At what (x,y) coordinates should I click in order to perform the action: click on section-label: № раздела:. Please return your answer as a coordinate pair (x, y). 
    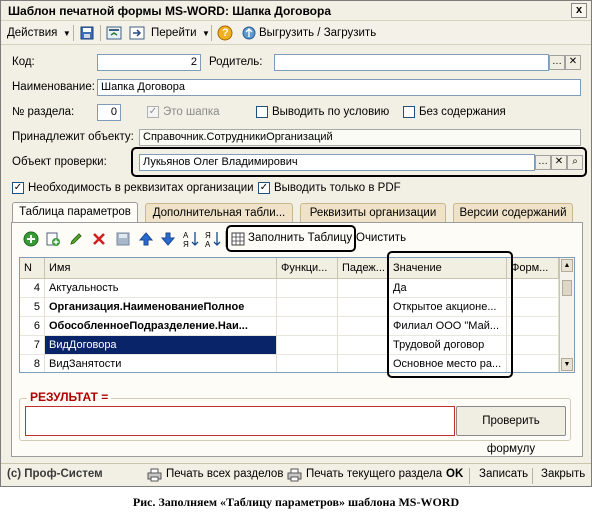
    Looking at the image, I should click on (43, 112).